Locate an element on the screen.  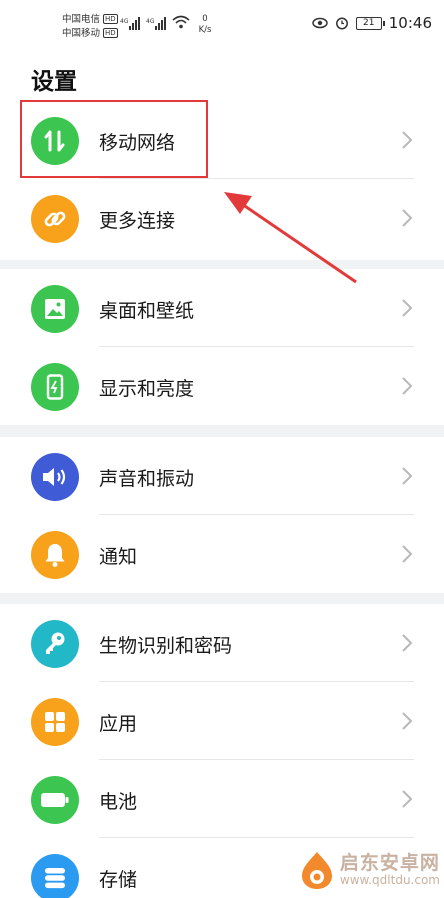
watermark-url: www.qdltdu.com is located at coordinates (389, 879).